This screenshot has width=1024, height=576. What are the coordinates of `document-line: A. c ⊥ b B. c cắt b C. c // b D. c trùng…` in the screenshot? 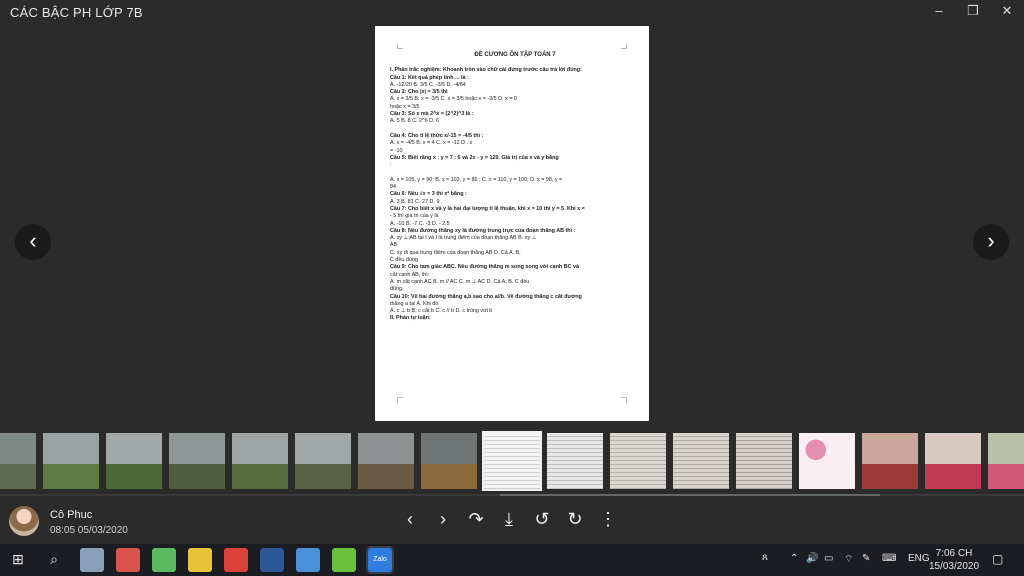 It's located at (441, 311).